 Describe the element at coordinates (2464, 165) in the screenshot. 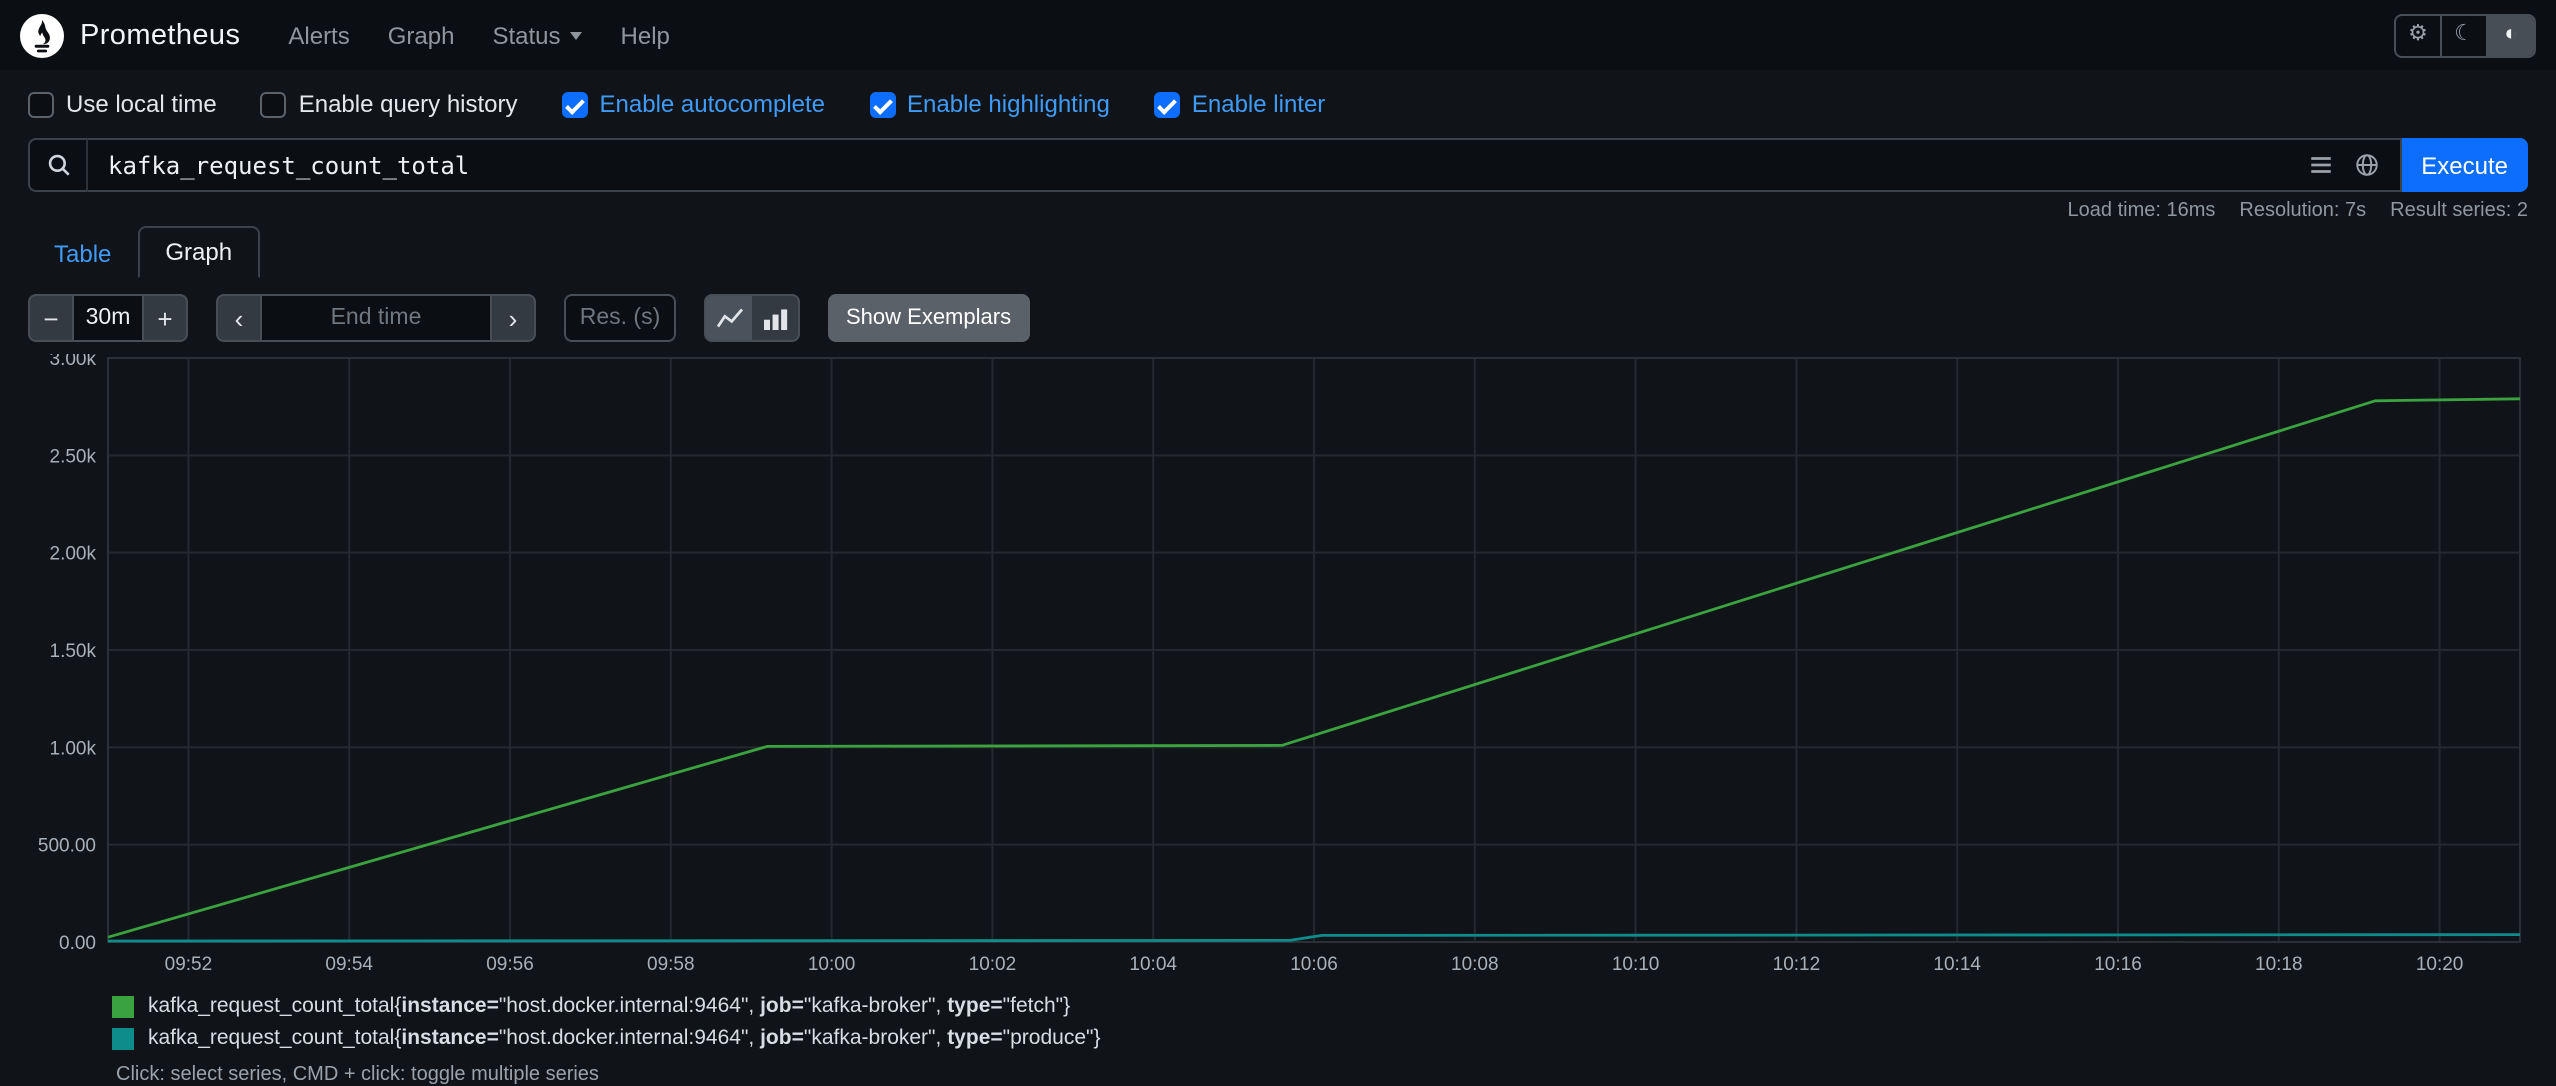

I see `execute-button: Execute` at that location.